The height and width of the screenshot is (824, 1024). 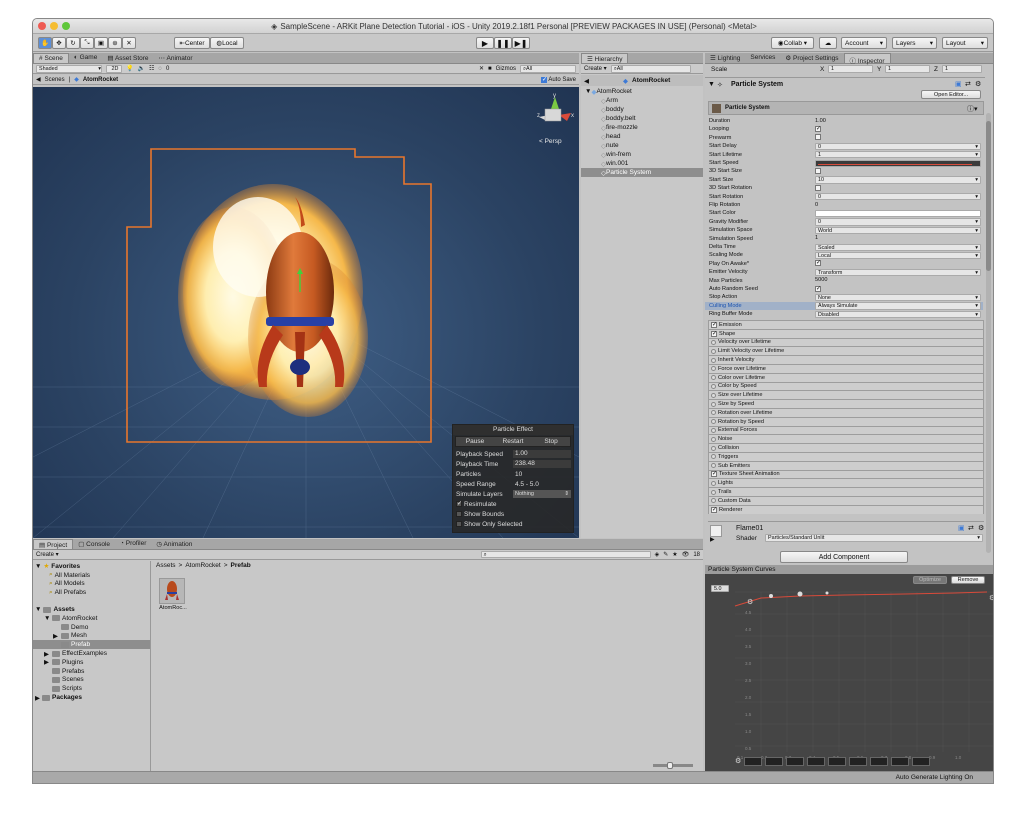 What do you see at coordinates (595, 68) in the screenshot?
I see `hierarchy-create-dropdown: Create ▾` at bounding box center [595, 68].